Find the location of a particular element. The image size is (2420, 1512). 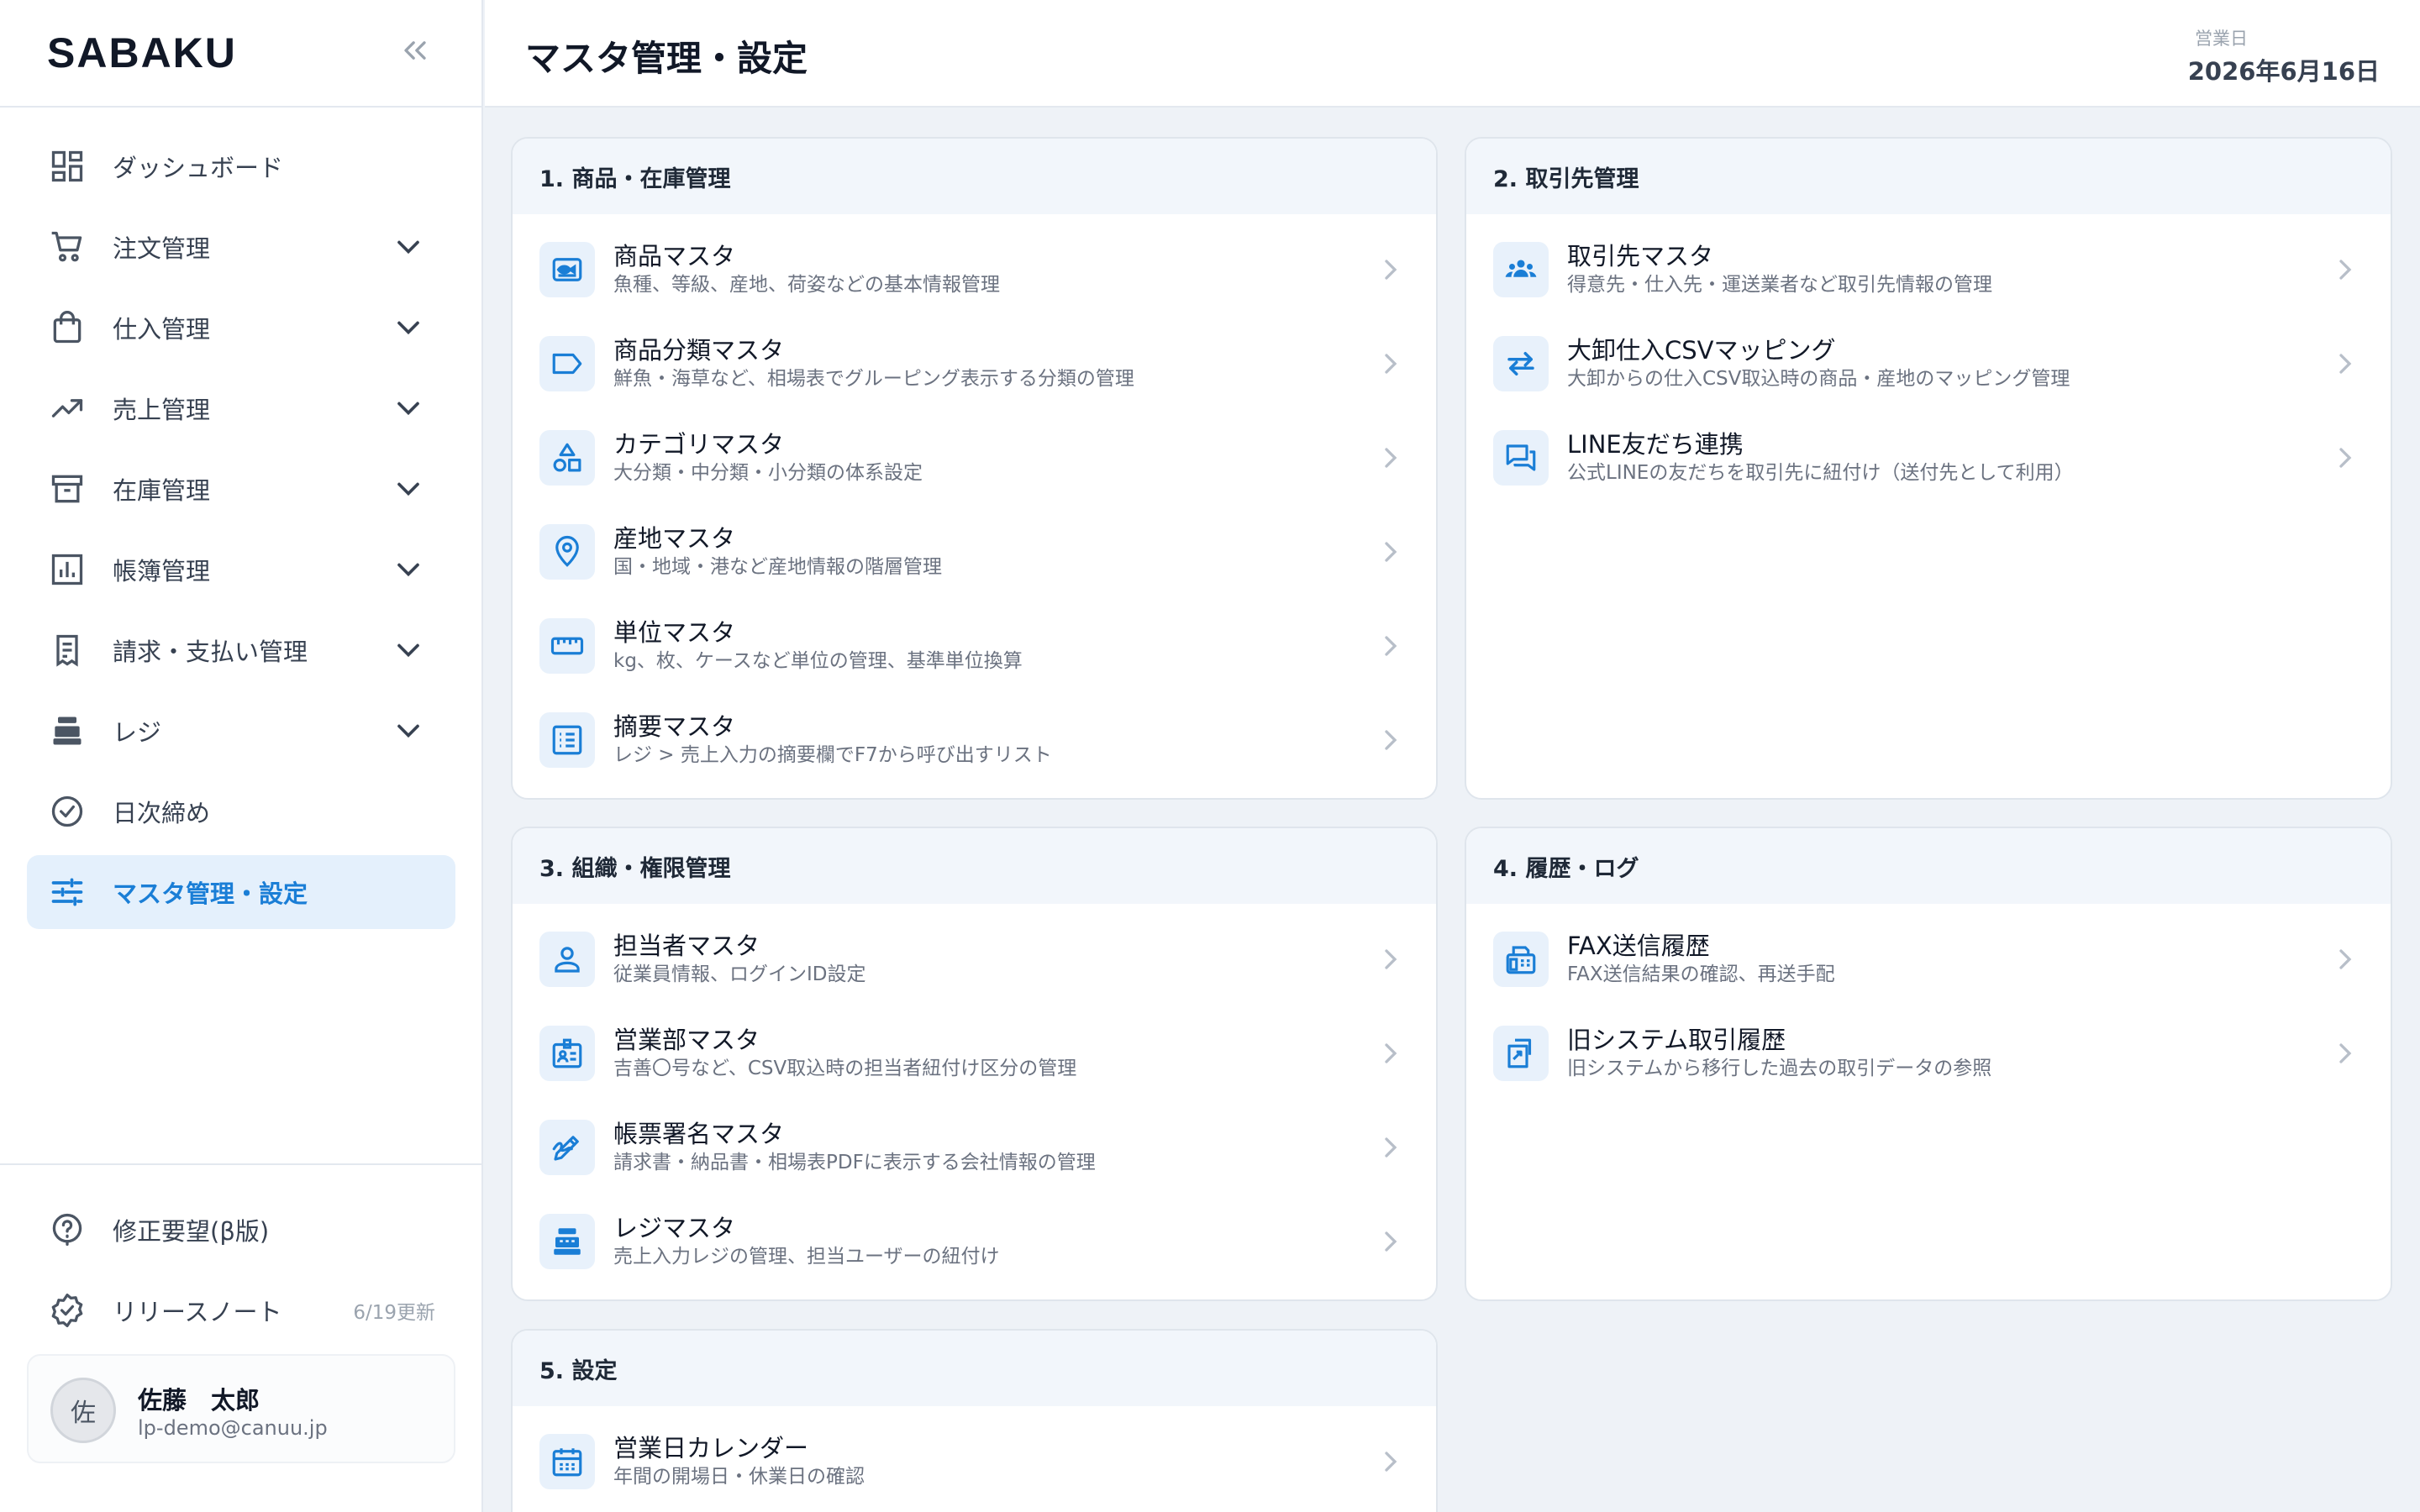

sidebar-item-daily-close: 日次締め is located at coordinates (241, 811).